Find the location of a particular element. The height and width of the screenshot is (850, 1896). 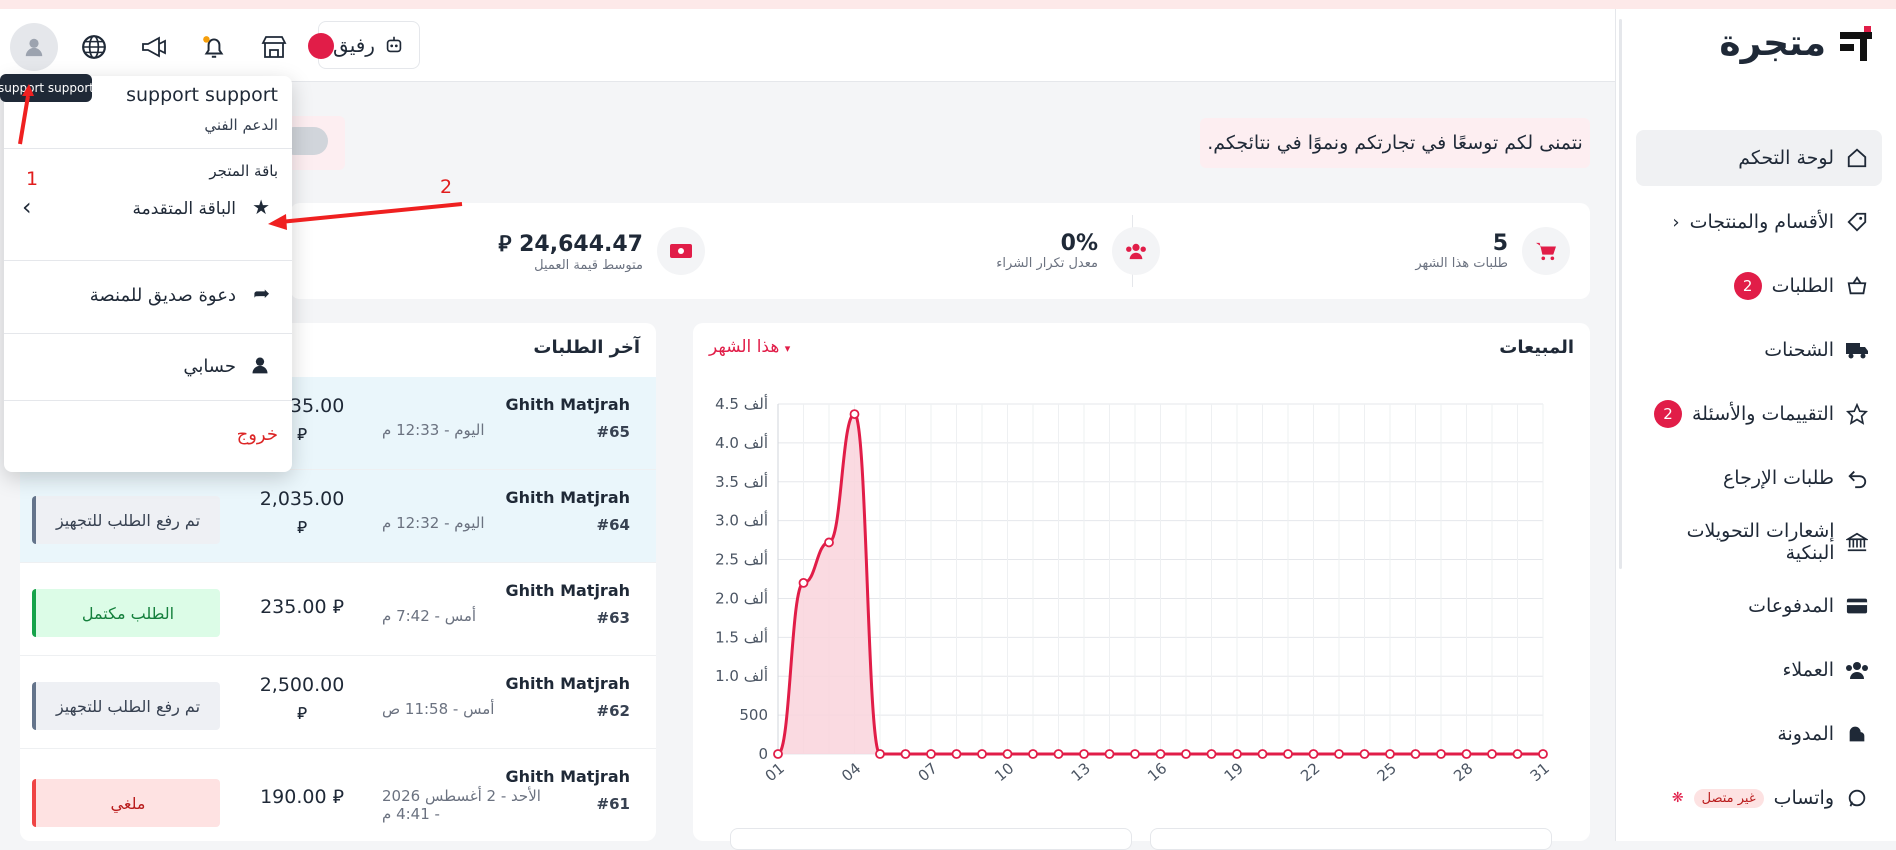

sidebar-item-orders: الطلبات 2 is located at coordinates (1759, 286).